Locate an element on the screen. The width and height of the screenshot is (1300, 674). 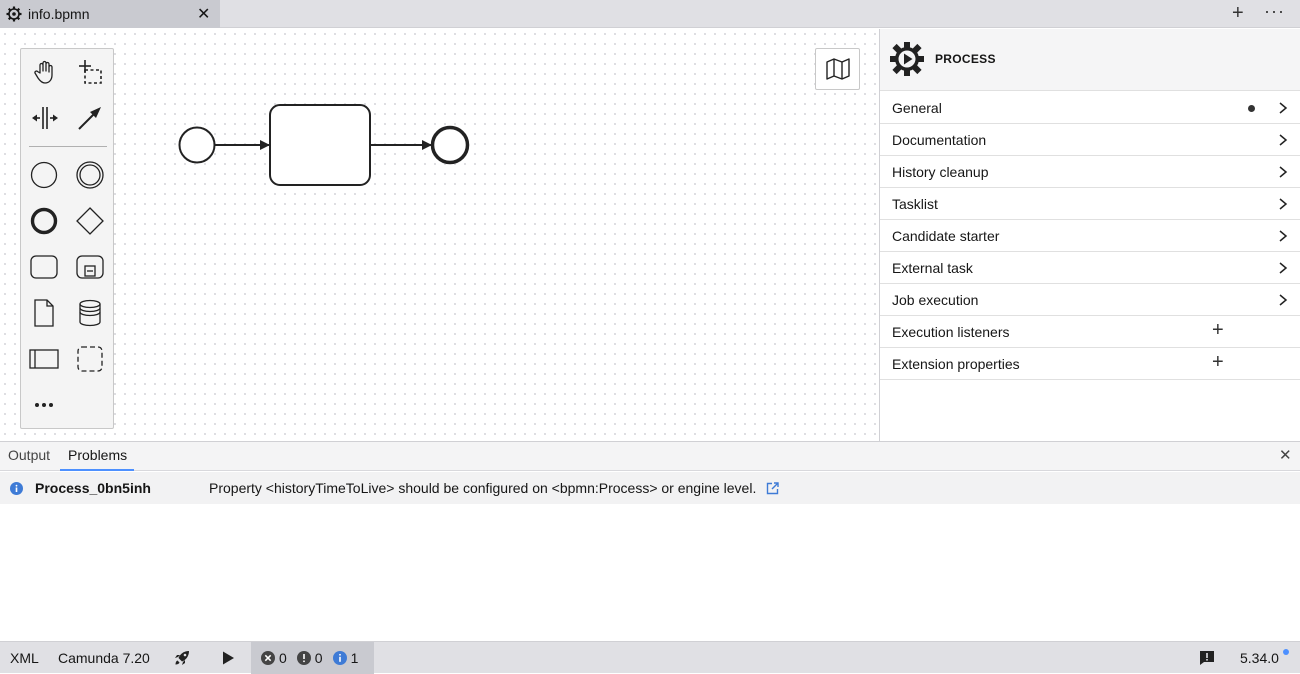
group-candidate-starter: Candidate starter is located at coordinates (1090, 236).